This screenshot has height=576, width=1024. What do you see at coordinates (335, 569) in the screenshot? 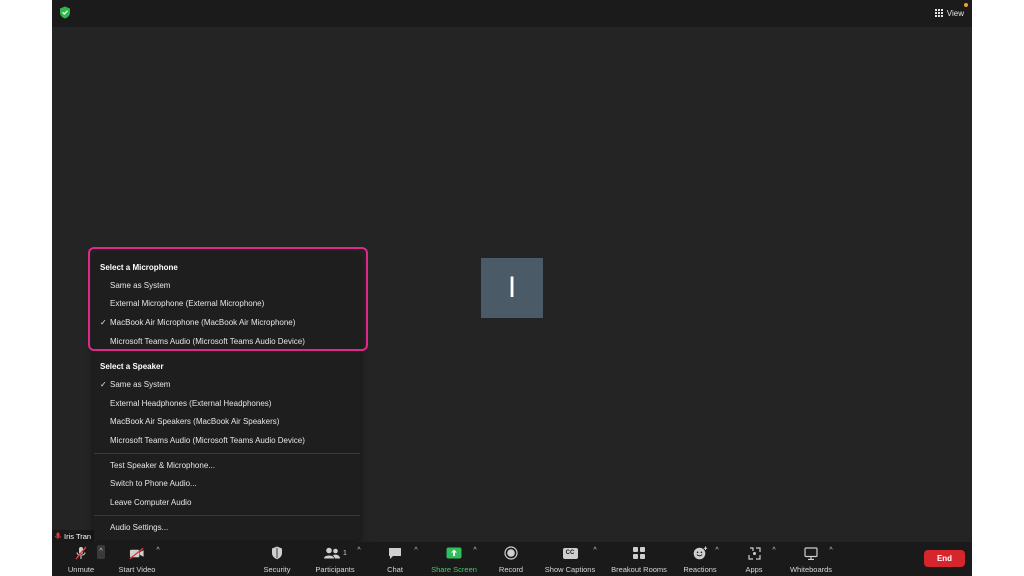
I see `participants-label: Participants` at bounding box center [335, 569].